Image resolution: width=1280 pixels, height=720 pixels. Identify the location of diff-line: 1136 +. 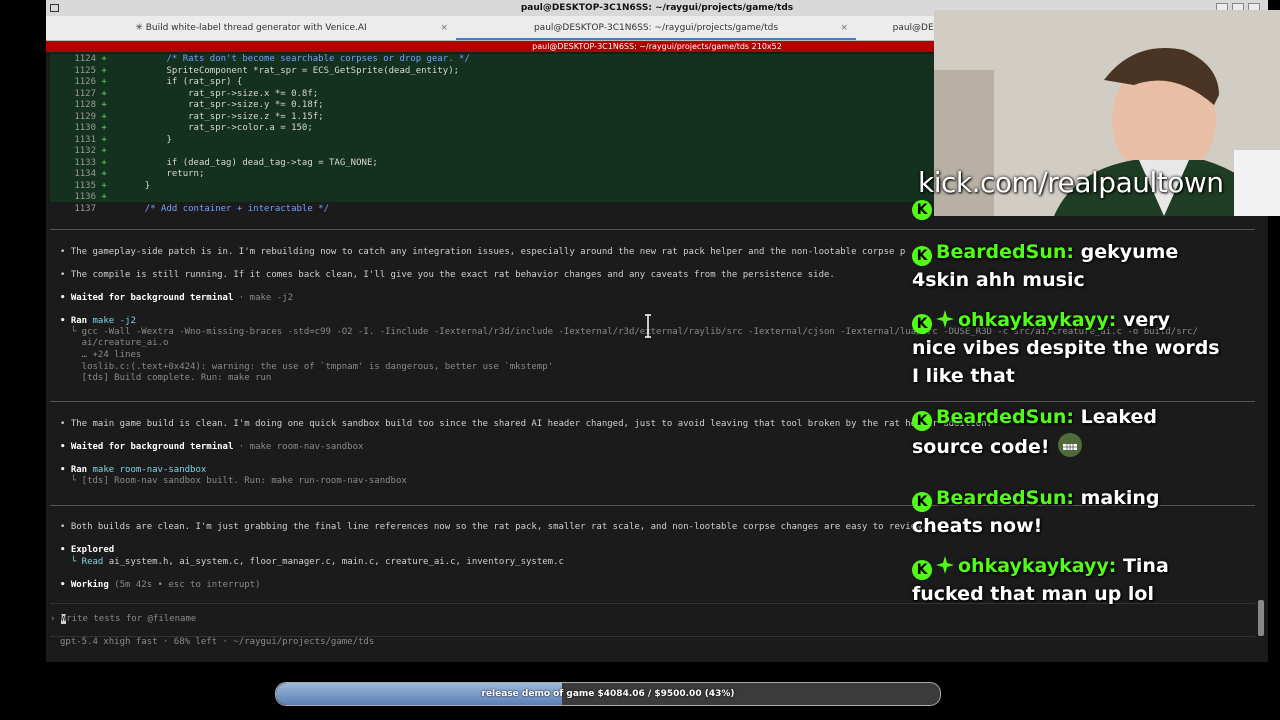
(86, 198).